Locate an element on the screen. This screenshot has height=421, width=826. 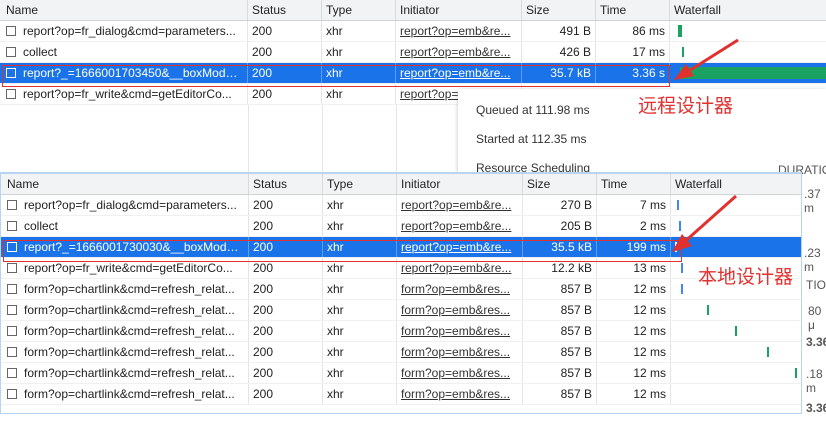
time-cell: 86 ms is located at coordinates (633, 31).